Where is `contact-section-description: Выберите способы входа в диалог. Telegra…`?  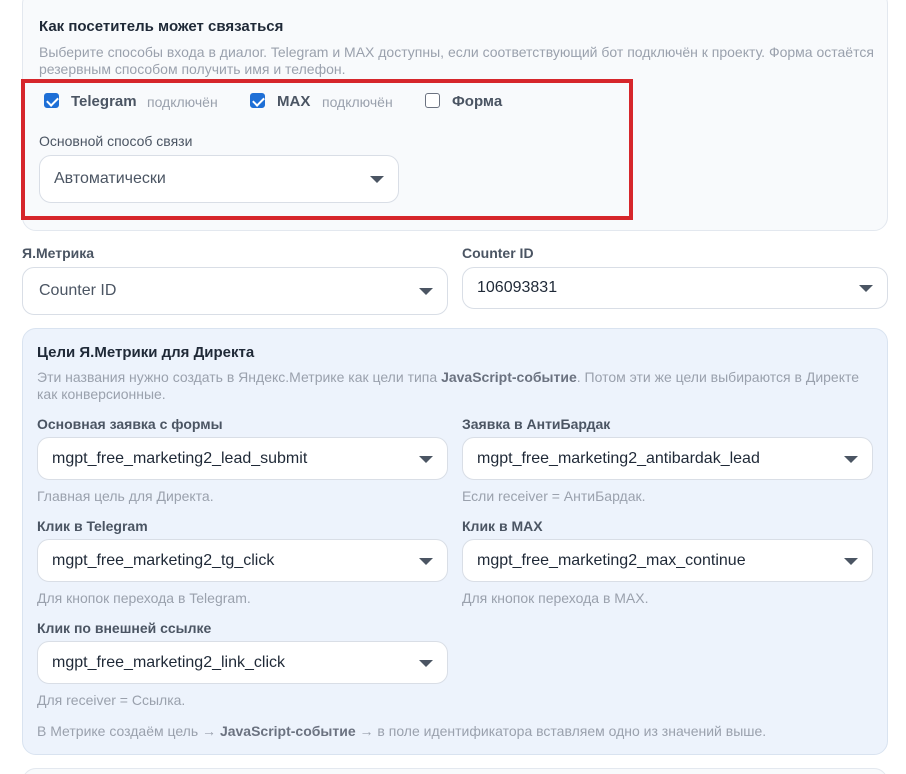
contact-section-description: Выберите способы входа в диалог. Telegra… is located at coordinates (456, 60).